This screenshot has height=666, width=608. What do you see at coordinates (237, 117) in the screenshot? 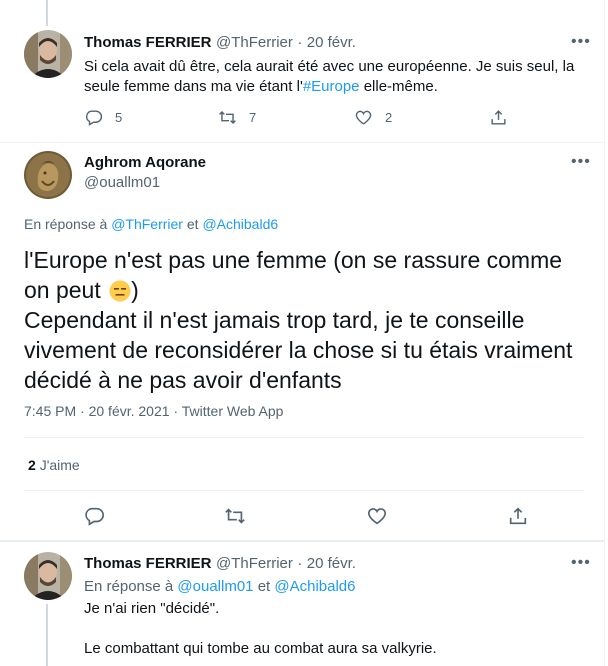
I see `retweet-button: 7` at bounding box center [237, 117].